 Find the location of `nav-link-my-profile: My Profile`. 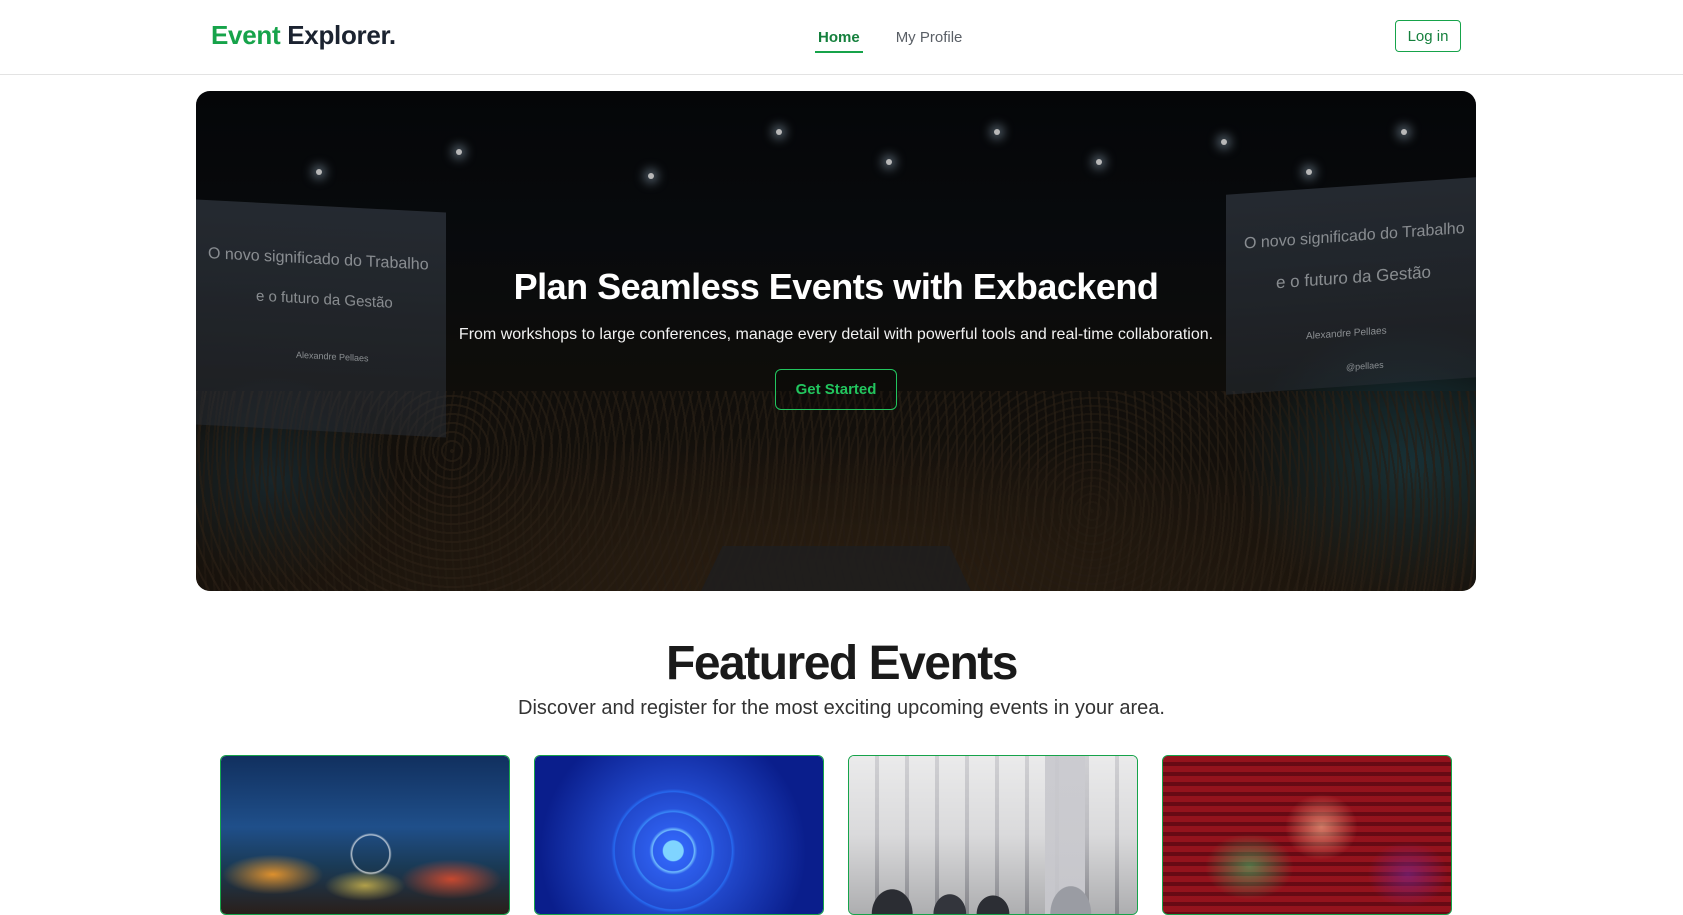

nav-link-my-profile: My Profile is located at coordinates (929, 37).